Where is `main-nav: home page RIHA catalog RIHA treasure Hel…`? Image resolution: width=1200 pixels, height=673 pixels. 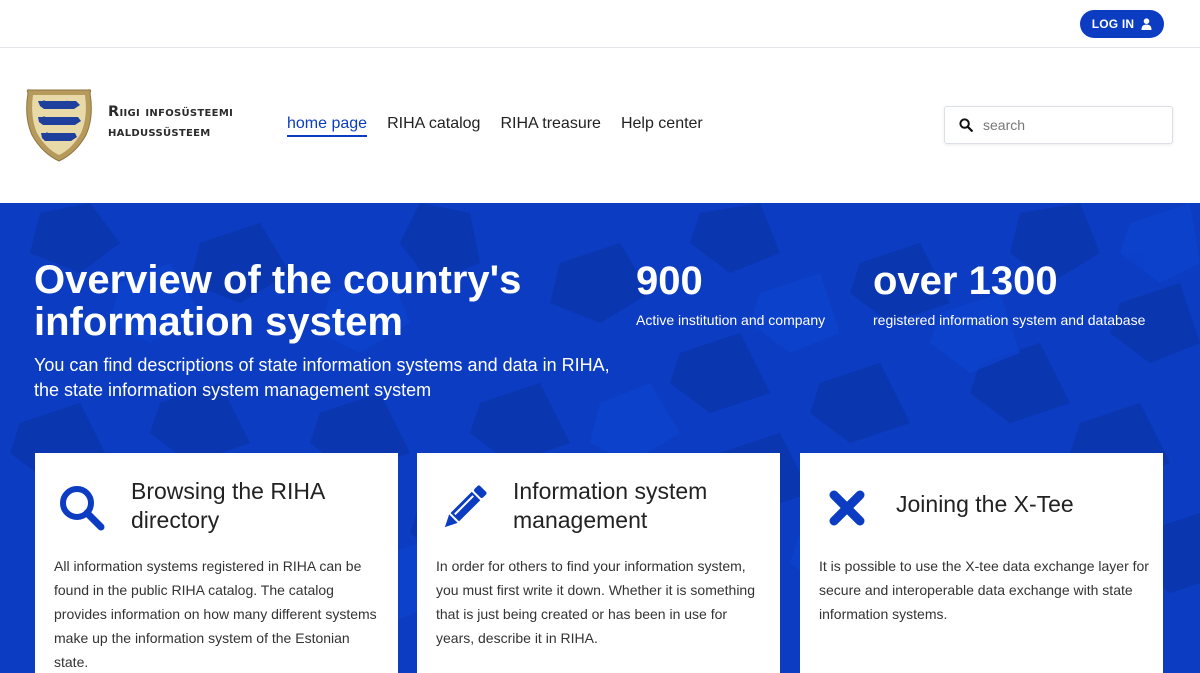 main-nav: home page RIHA catalog RIHA treasure Hel… is located at coordinates (505, 126).